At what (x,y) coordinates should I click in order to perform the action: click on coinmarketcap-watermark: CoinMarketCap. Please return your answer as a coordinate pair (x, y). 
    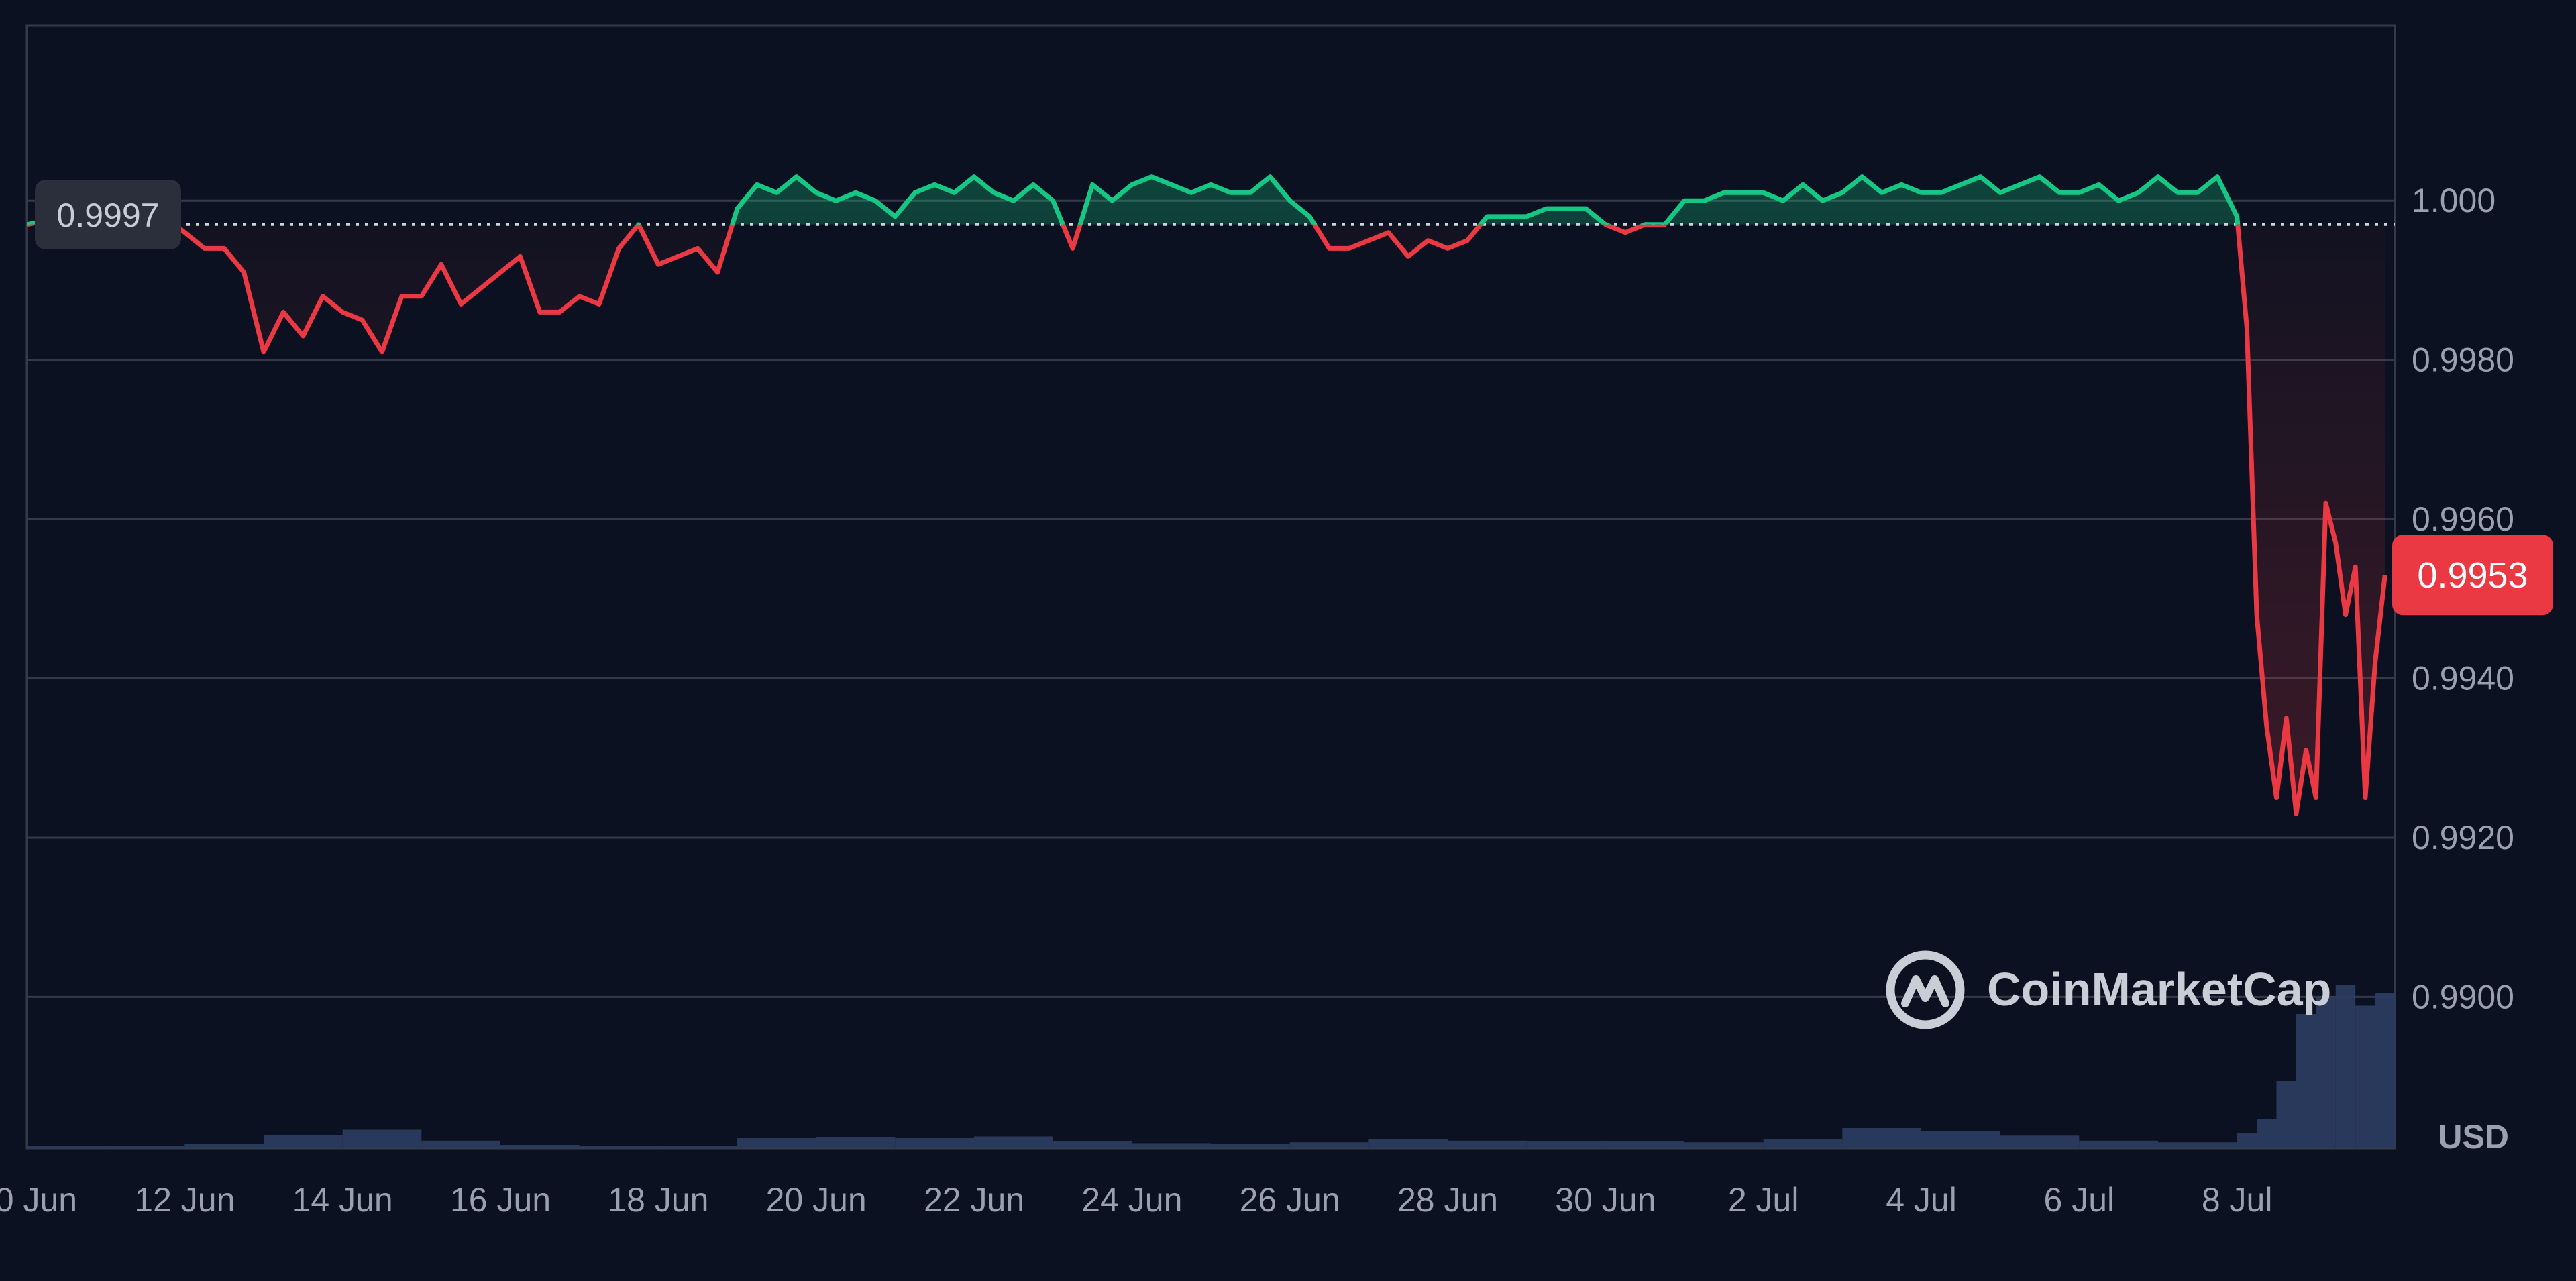
    Looking at the image, I should click on (2108, 989).